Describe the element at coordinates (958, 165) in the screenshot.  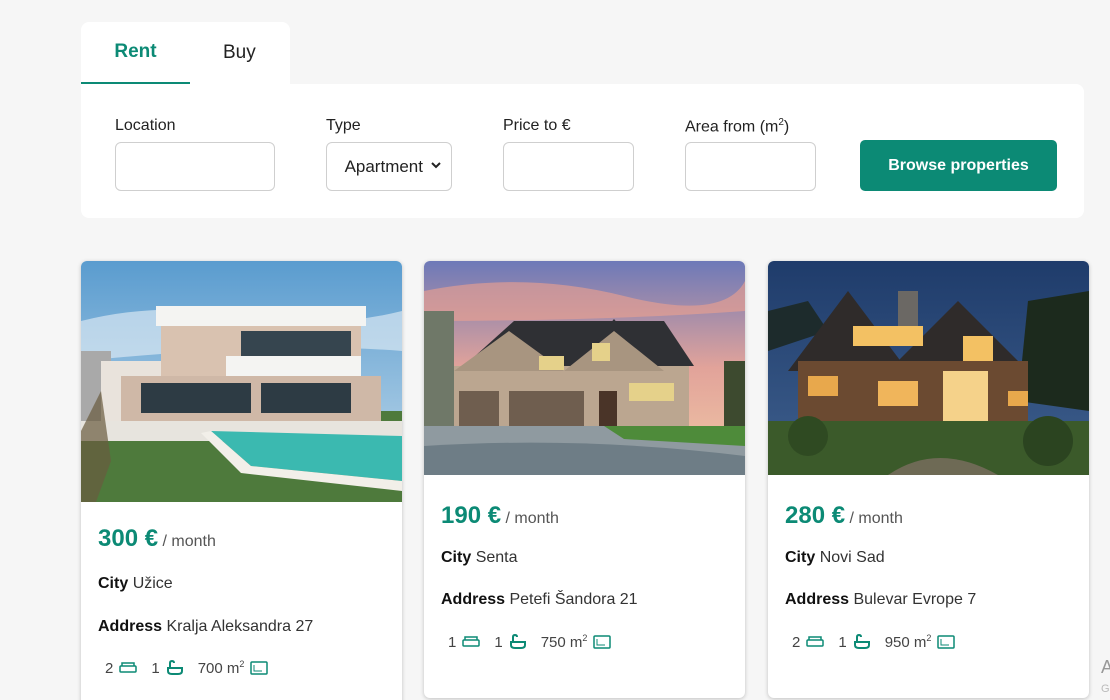
I see `browse-properties-button: Browse properties` at that location.